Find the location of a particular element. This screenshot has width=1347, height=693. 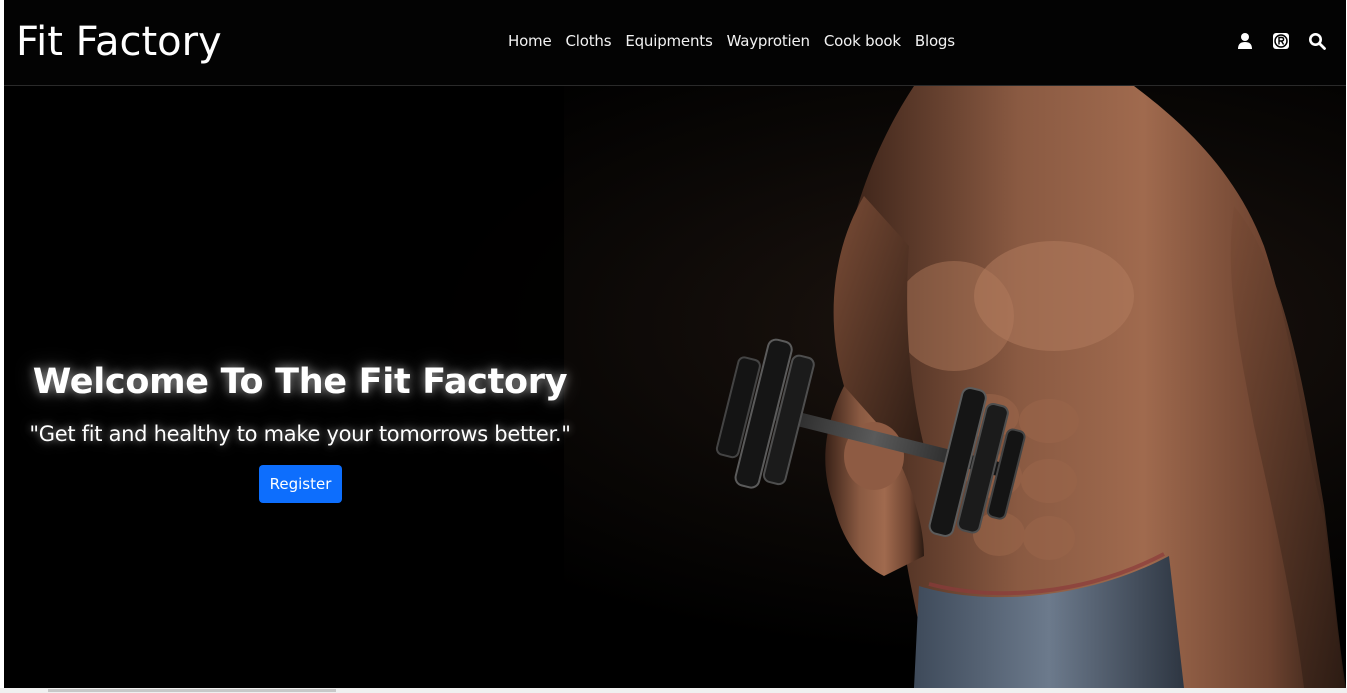

nav-icons is located at coordinates (1281, 41).